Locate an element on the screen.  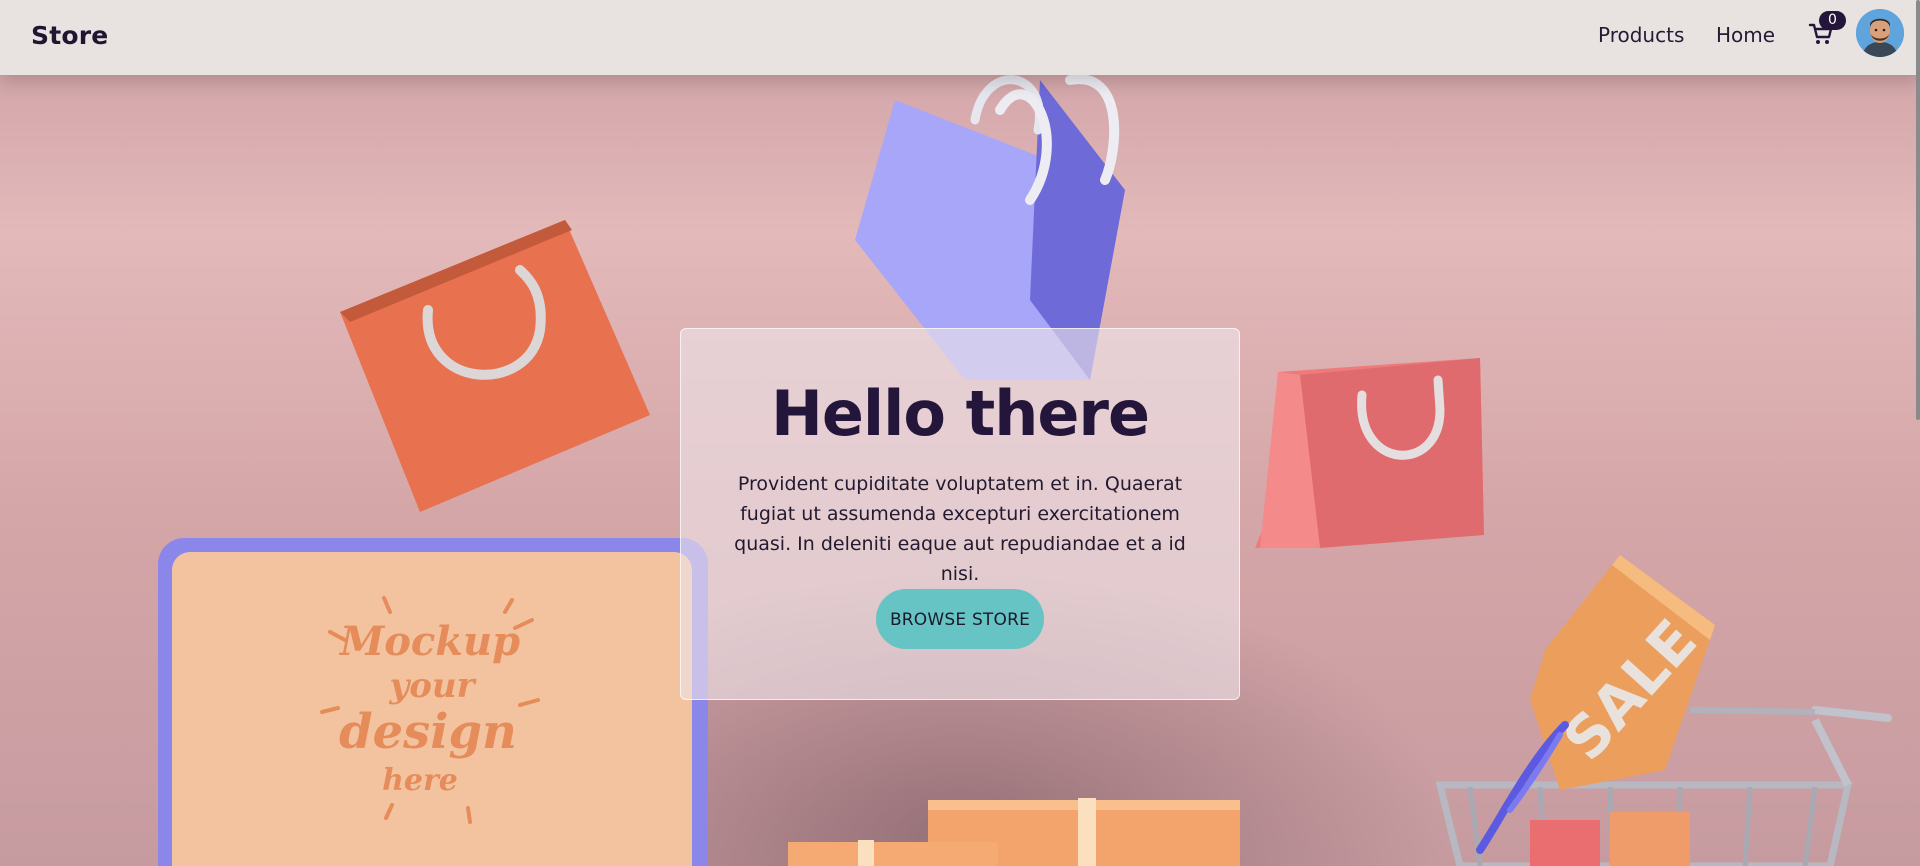
laptop-mockup: Mockup your design here is located at coordinates (433, 702).